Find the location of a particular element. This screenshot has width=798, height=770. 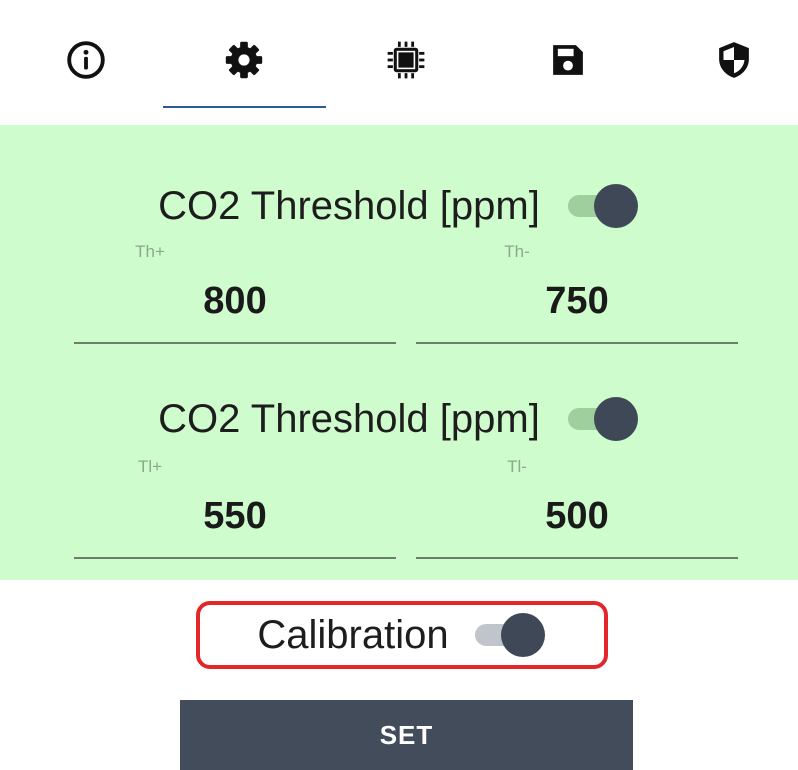

tab-save is located at coordinates (568, 60).